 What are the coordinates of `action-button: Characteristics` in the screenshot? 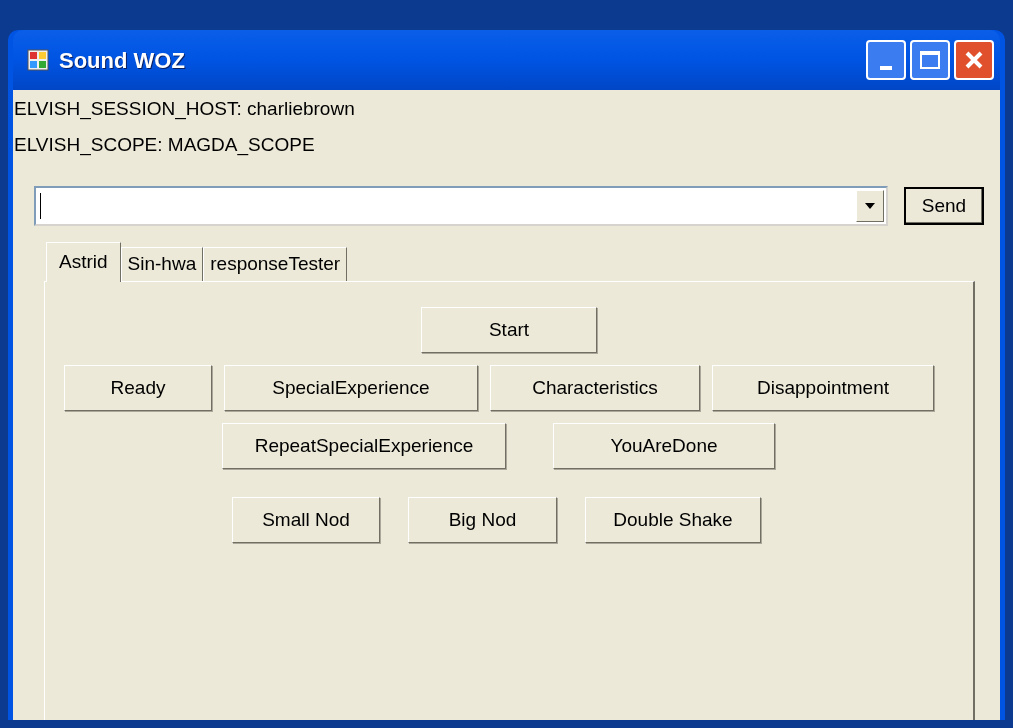 It's located at (595, 388).